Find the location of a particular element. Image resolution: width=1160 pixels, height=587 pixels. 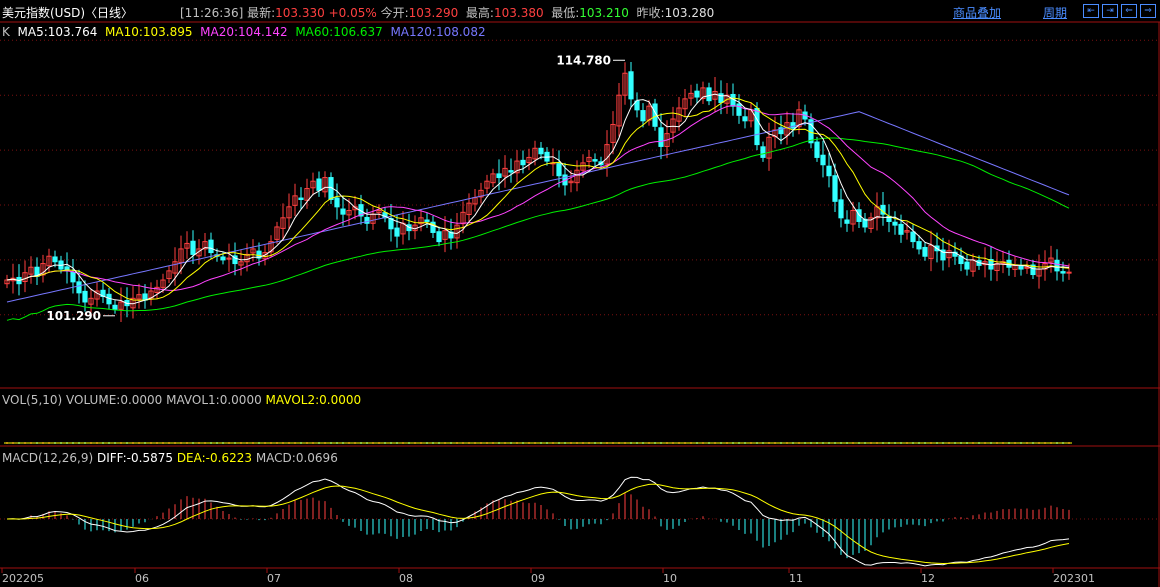

x-label-3: 08 is located at coordinates (406, 578).